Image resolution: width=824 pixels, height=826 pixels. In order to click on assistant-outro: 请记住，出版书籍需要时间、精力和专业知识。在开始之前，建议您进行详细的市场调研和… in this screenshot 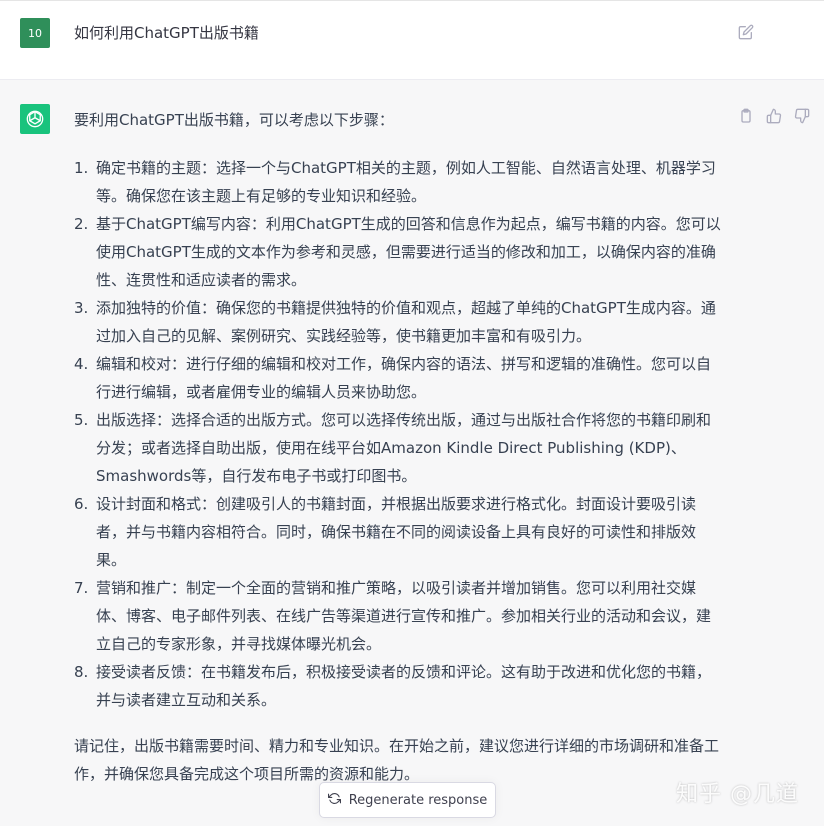, I will do `click(397, 760)`.